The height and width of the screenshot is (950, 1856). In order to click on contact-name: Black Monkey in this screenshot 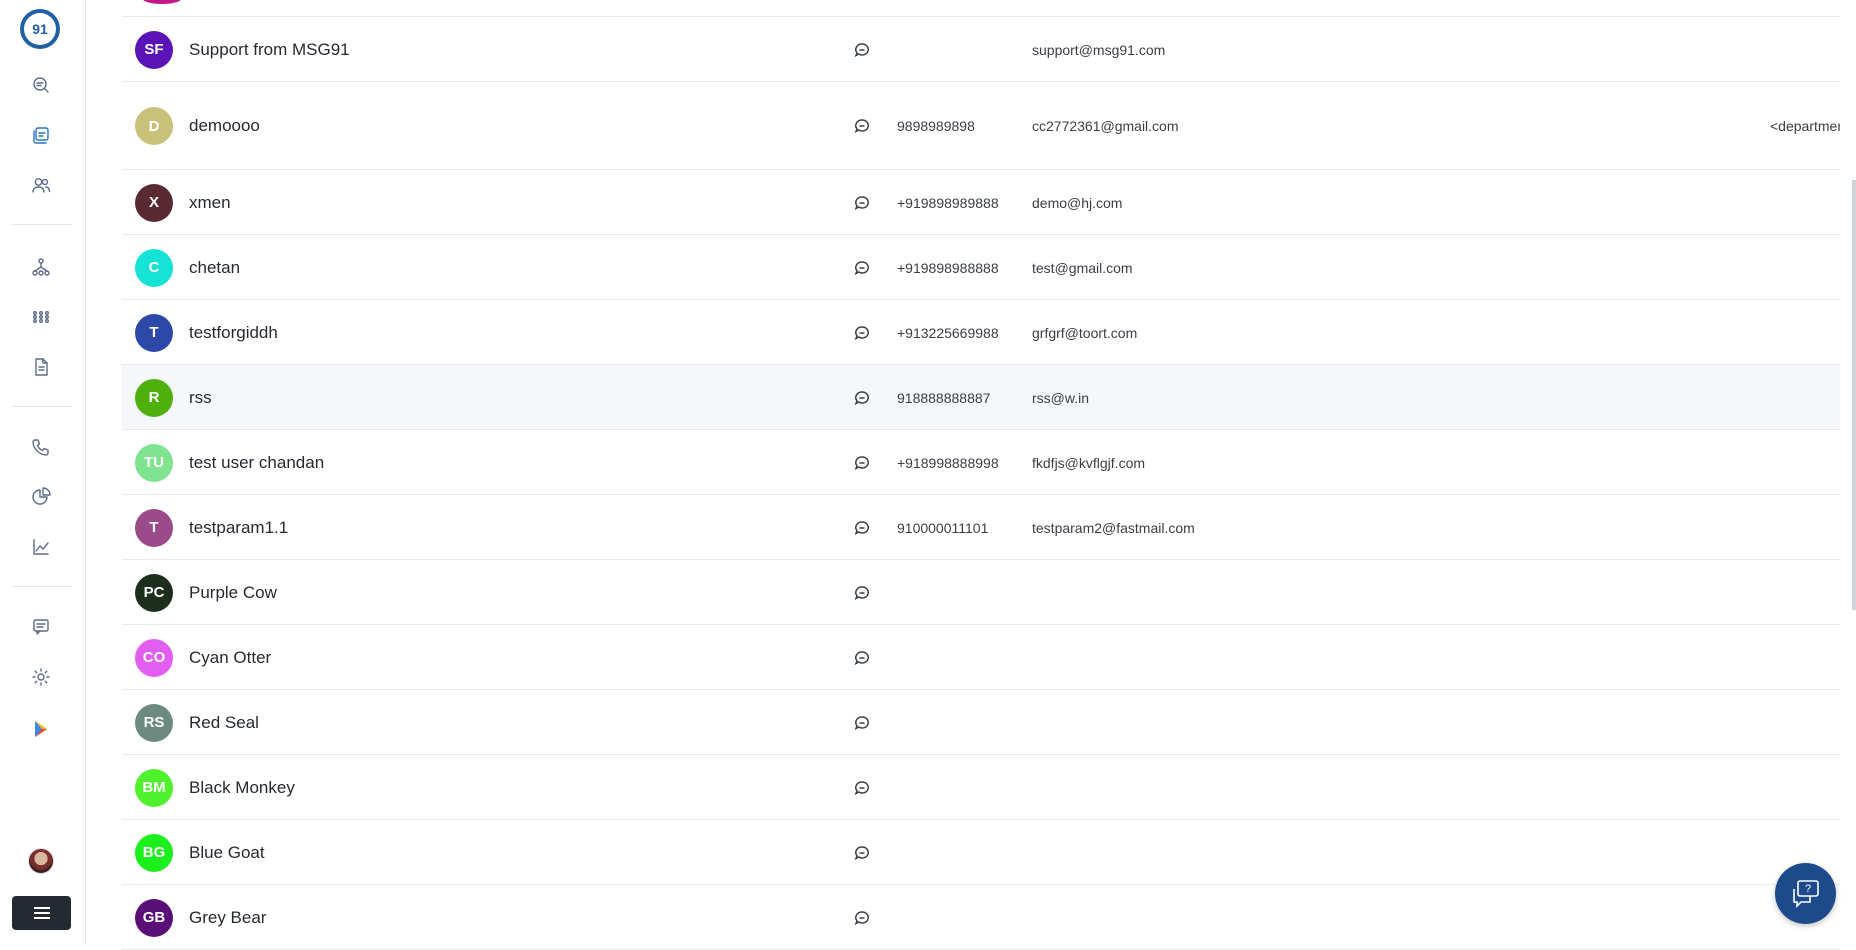, I will do `click(242, 788)`.